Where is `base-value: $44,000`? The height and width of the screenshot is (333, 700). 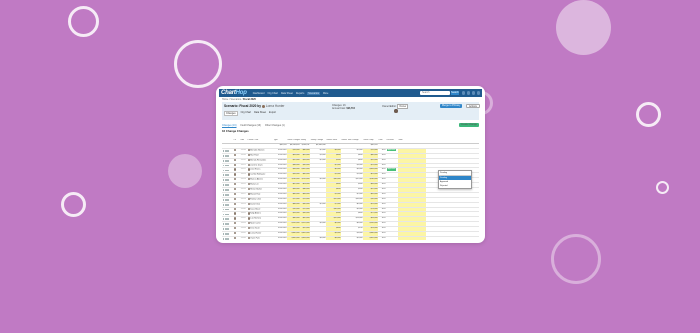
base-value: $44,000 is located at coordinates (293, 190).